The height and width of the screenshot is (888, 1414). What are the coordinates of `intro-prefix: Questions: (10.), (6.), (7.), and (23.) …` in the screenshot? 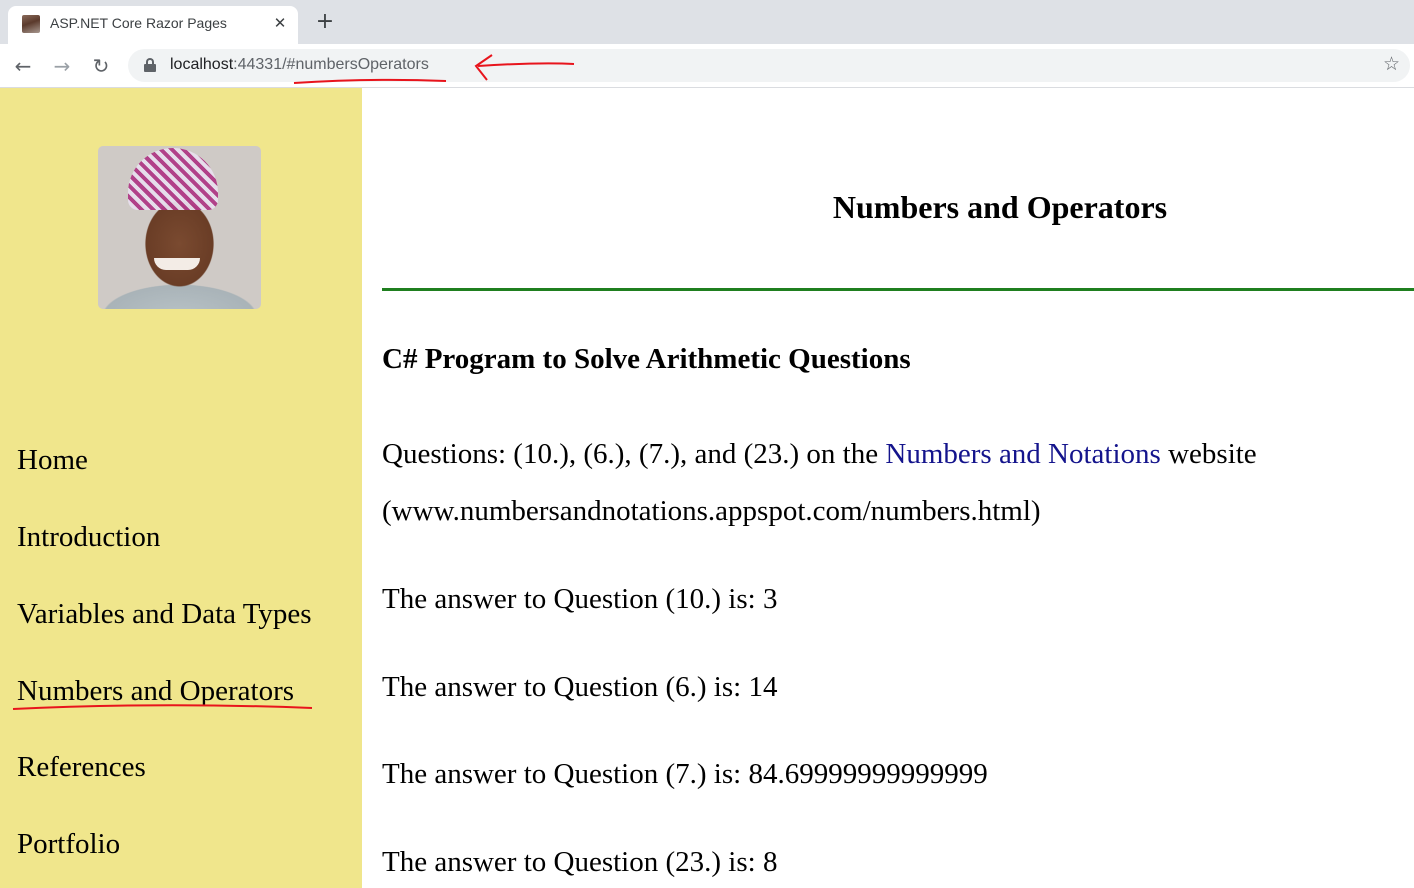 It's located at (634, 454).